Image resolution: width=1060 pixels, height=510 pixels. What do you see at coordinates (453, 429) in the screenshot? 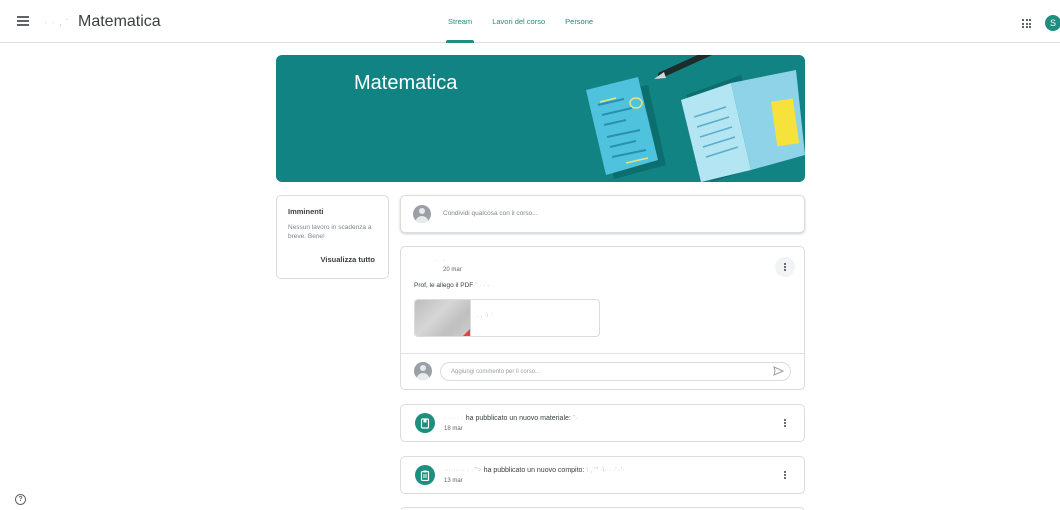
I see `activity-date: 18 mar` at bounding box center [453, 429].